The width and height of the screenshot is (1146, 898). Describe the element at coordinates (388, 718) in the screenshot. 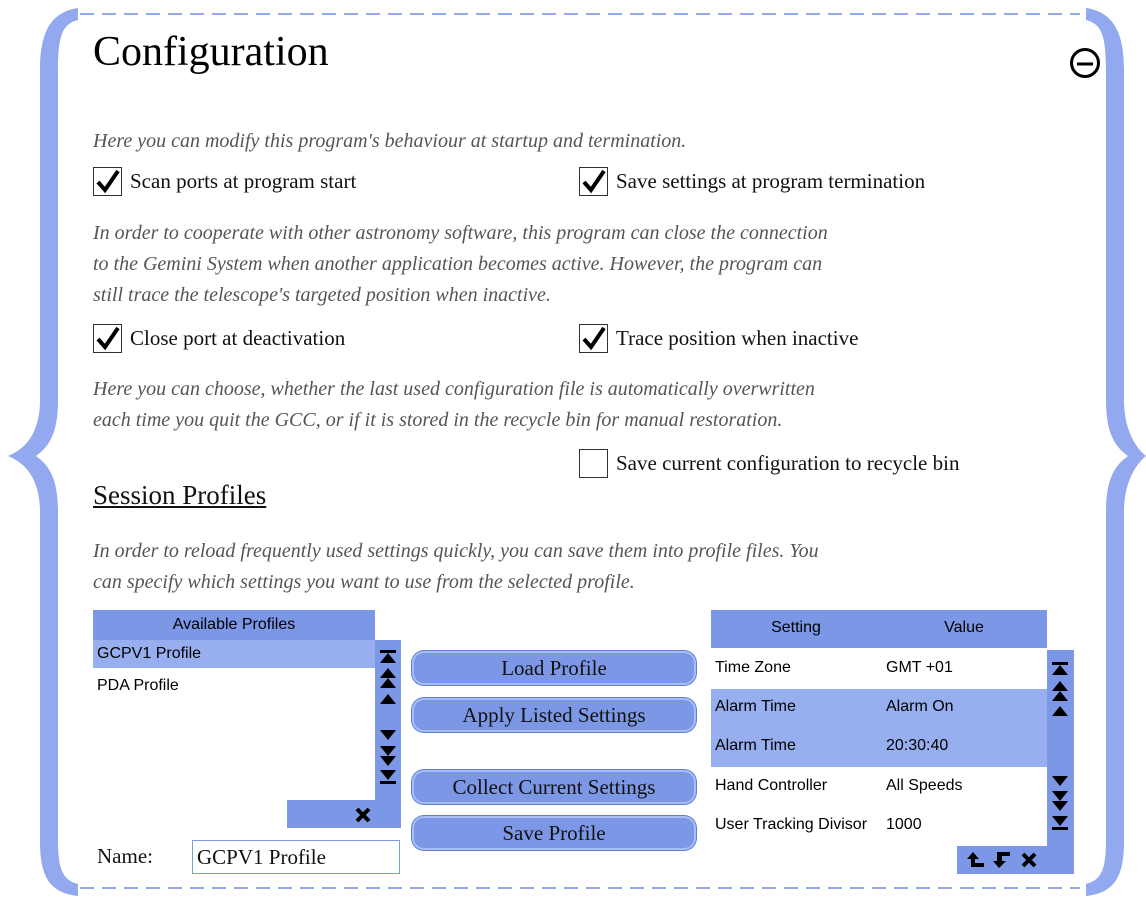

I see `profiles-scroll-controls` at that location.